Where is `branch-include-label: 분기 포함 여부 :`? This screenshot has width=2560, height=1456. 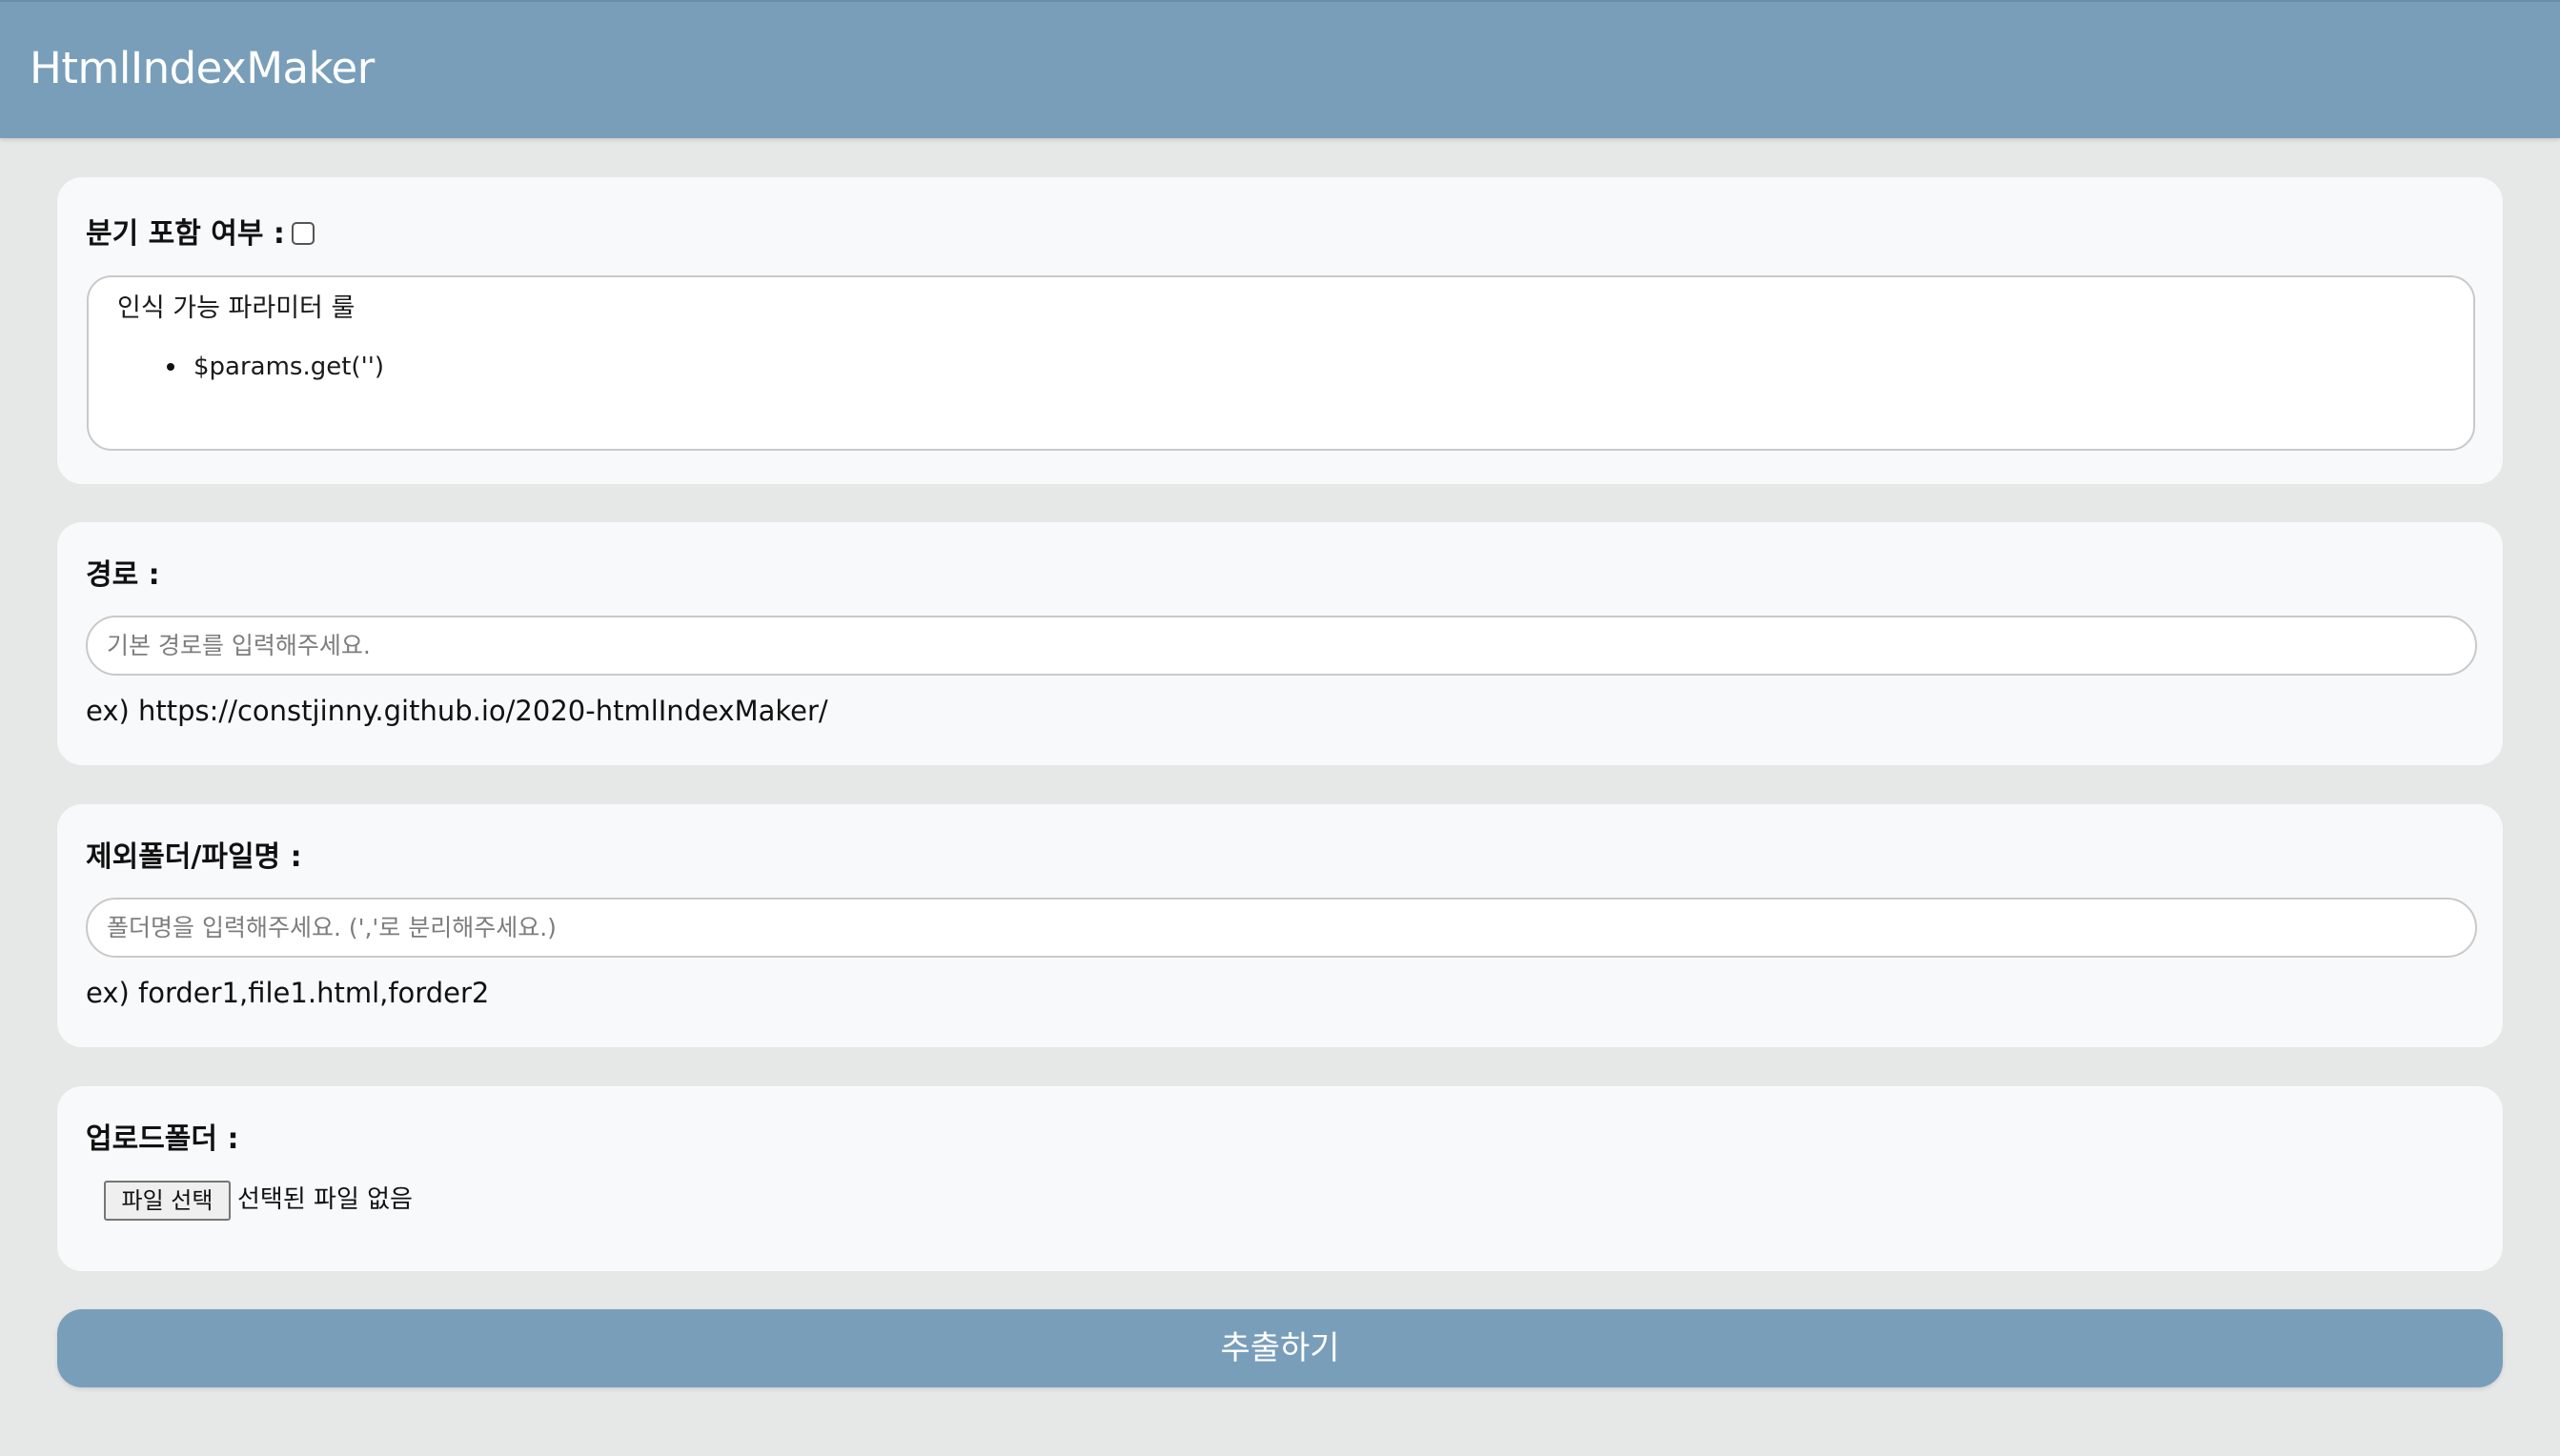 branch-include-label: 분기 포함 여부 : is located at coordinates (186, 234).